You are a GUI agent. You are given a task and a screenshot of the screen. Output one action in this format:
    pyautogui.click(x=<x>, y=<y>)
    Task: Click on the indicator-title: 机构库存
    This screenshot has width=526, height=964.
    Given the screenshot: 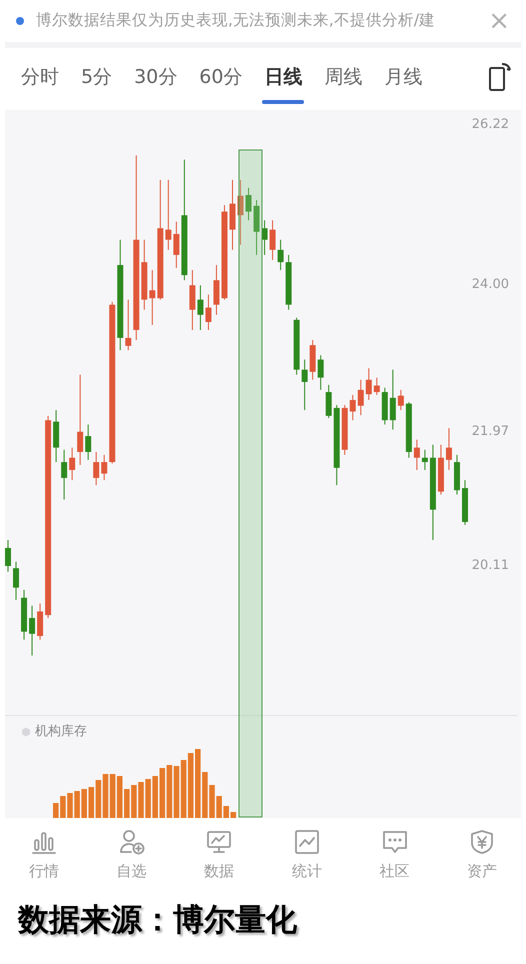 What is the action you would take?
    pyautogui.click(x=61, y=732)
    